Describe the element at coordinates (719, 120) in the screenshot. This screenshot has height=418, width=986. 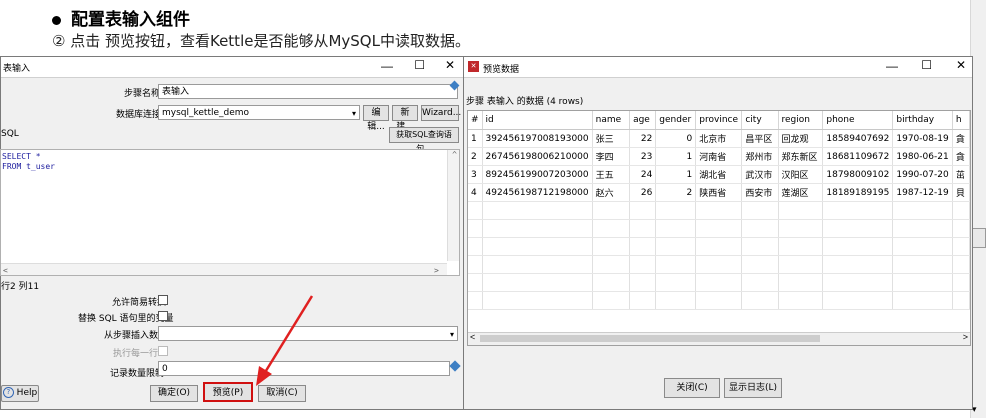
I see `column-header-col5: province` at that location.